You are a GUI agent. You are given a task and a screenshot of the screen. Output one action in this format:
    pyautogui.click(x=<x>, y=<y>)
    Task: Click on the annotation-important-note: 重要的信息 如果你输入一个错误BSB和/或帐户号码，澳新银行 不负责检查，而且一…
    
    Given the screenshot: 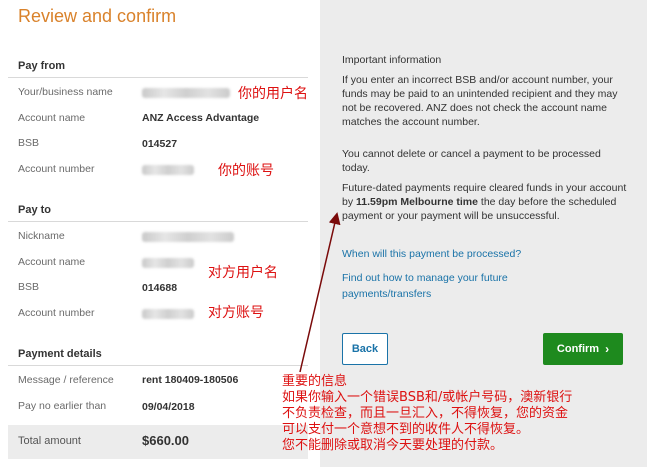 What is the action you would take?
    pyautogui.click(x=462, y=414)
    